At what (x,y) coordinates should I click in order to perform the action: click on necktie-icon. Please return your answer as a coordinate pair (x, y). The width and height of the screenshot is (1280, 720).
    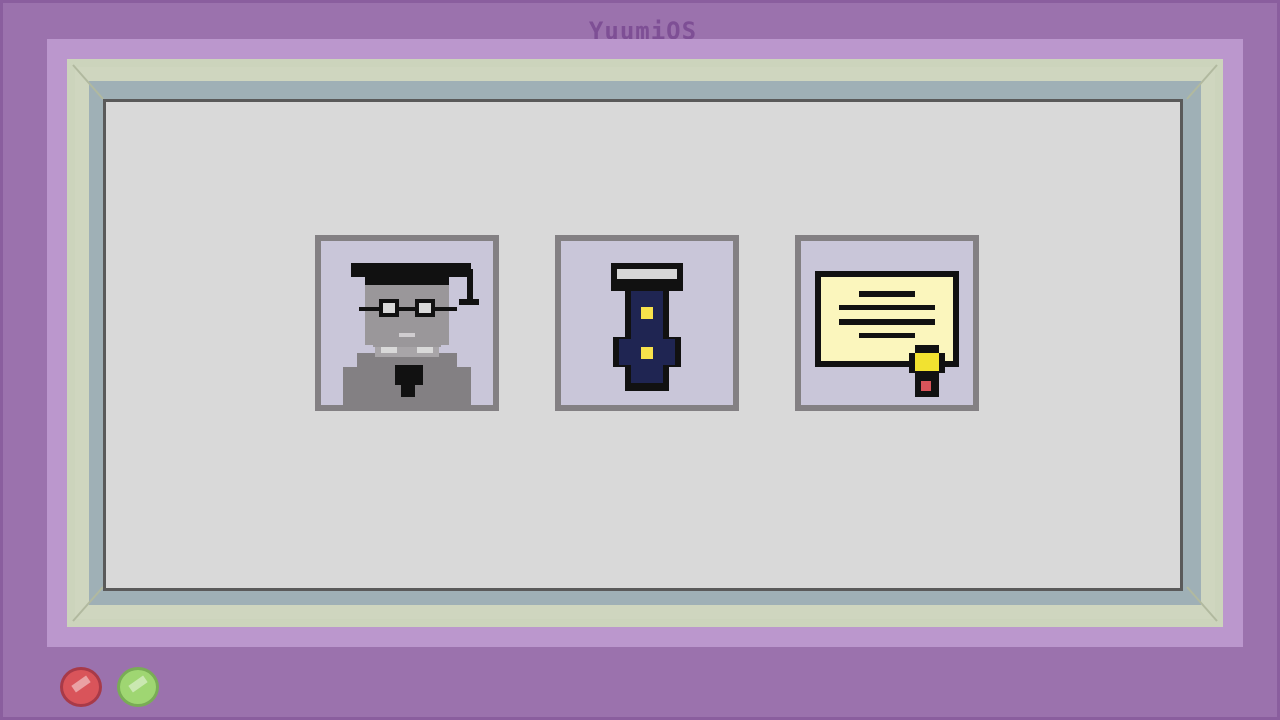
    Looking at the image, I should click on (647, 327).